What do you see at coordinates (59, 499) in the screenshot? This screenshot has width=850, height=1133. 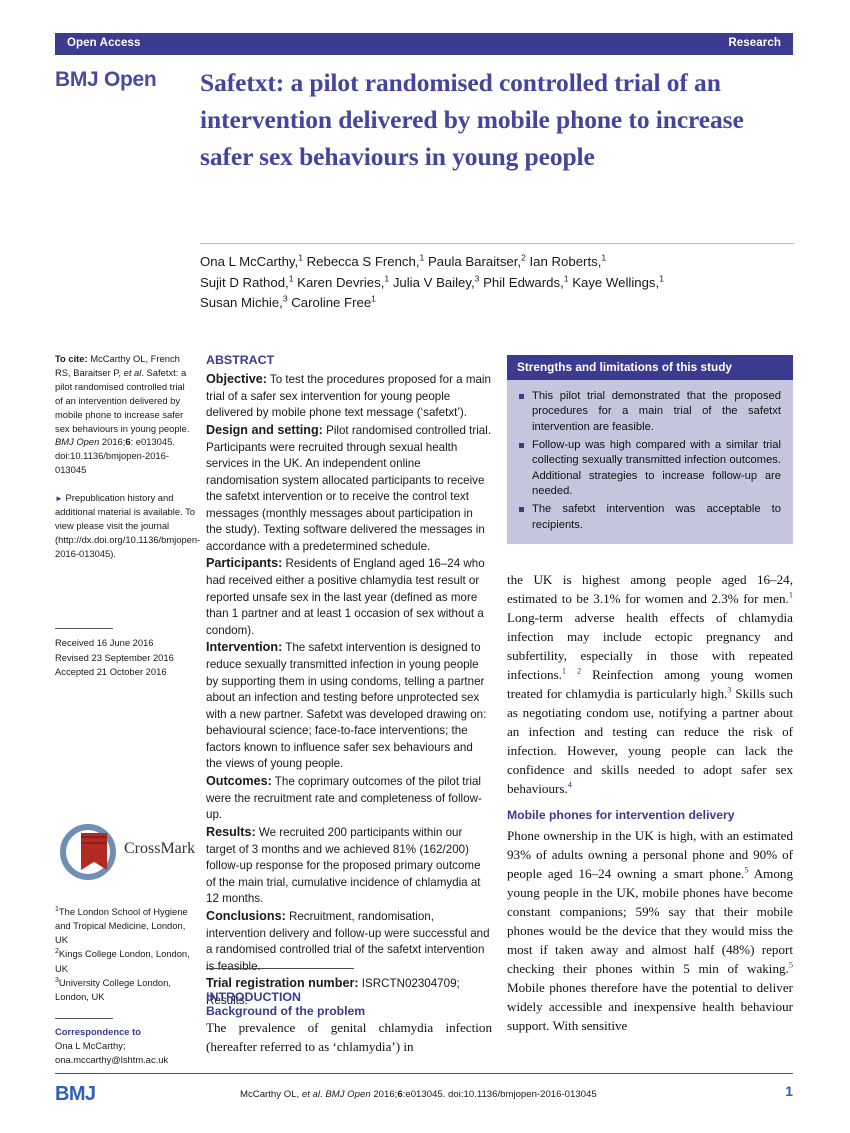 I see `triangle-right-icon: ►` at bounding box center [59, 499].